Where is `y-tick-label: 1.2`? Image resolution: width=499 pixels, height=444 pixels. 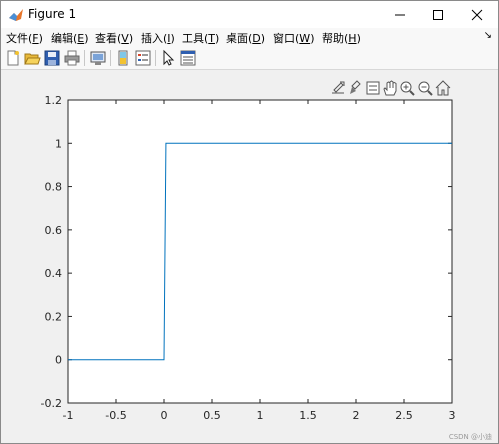 y-tick-label: 1.2 is located at coordinates (54, 100).